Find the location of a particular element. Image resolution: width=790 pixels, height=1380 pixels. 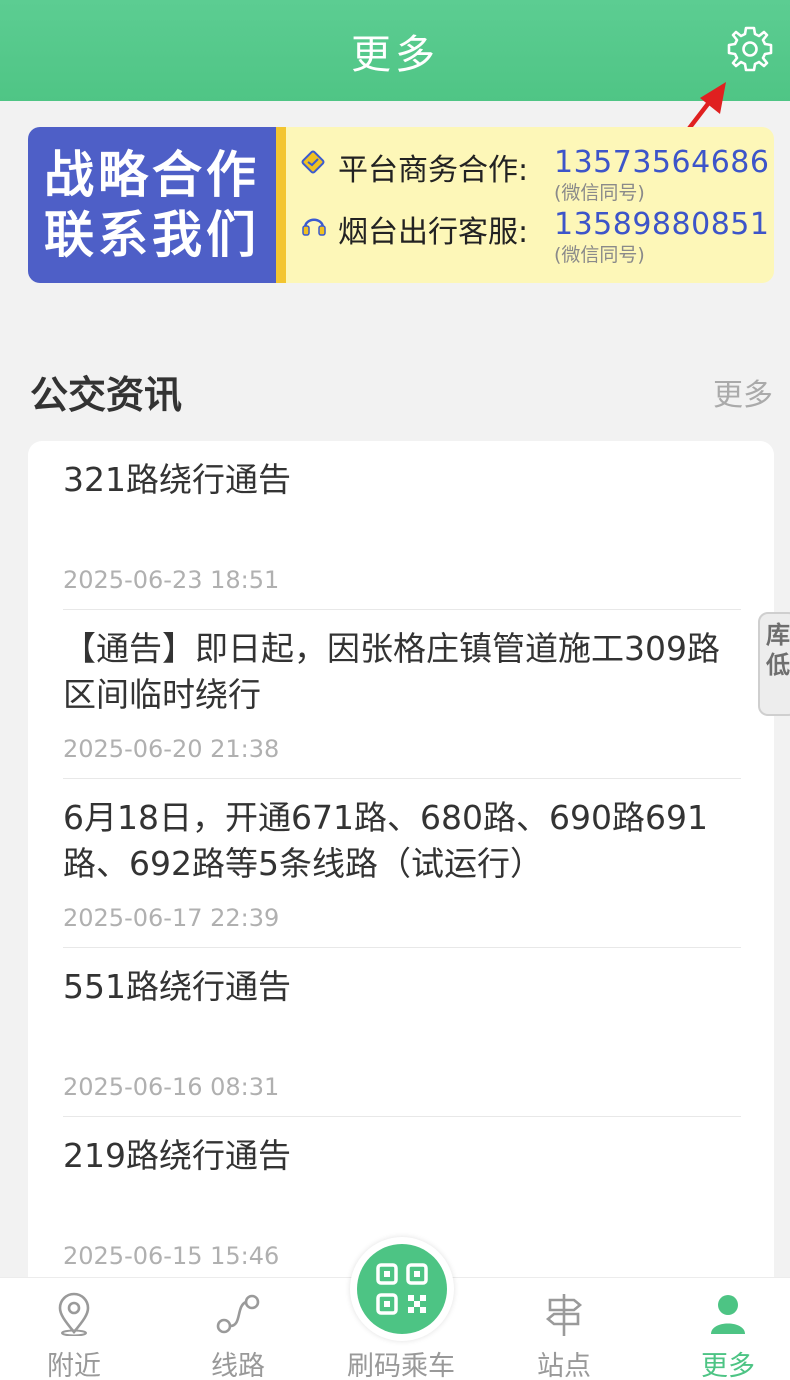

news-section-title: 公交资讯 is located at coordinates (106, 395).